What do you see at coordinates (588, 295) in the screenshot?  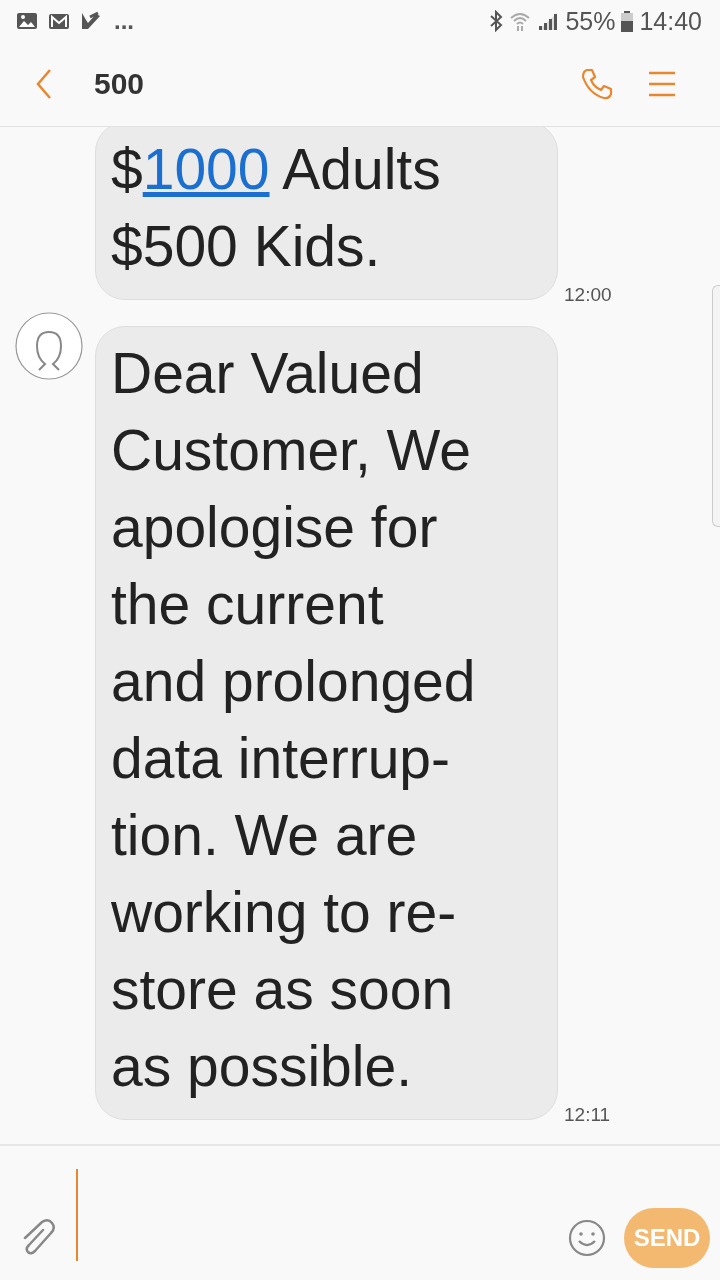 I see `message-time: 12:00` at bounding box center [588, 295].